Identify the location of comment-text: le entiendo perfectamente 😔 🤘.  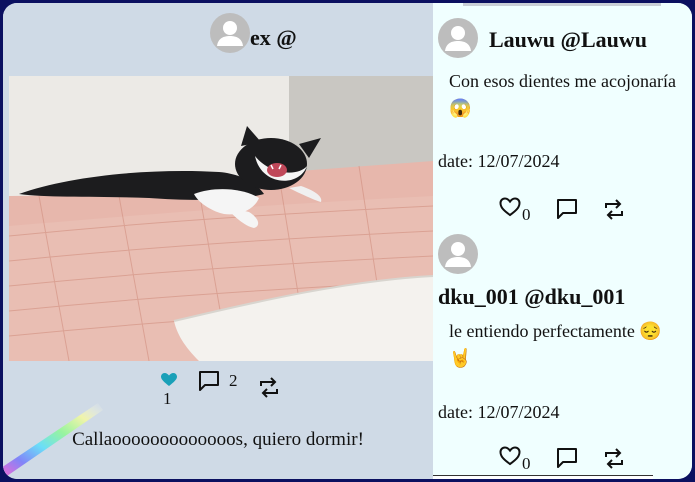
(555, 344).